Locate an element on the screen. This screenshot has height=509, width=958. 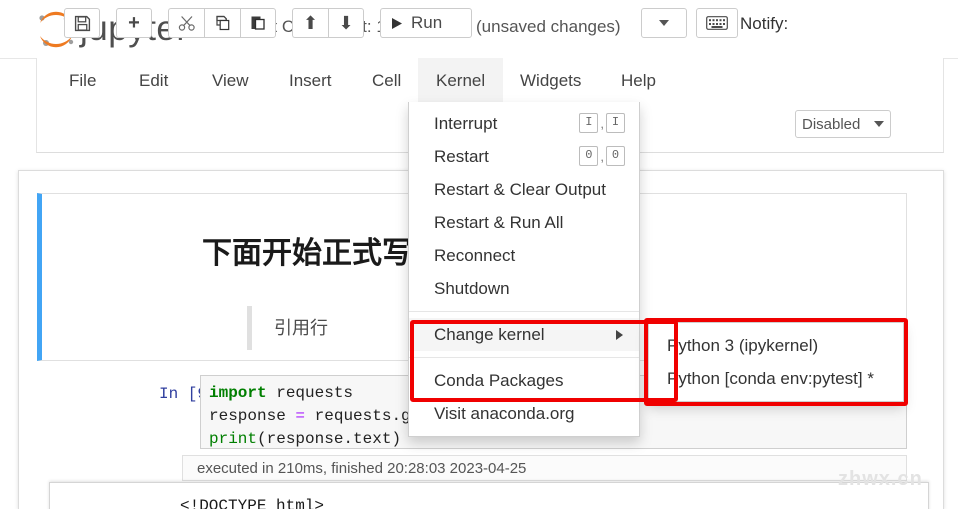
notify-label: Notify: is located at coordinates (764, 23).